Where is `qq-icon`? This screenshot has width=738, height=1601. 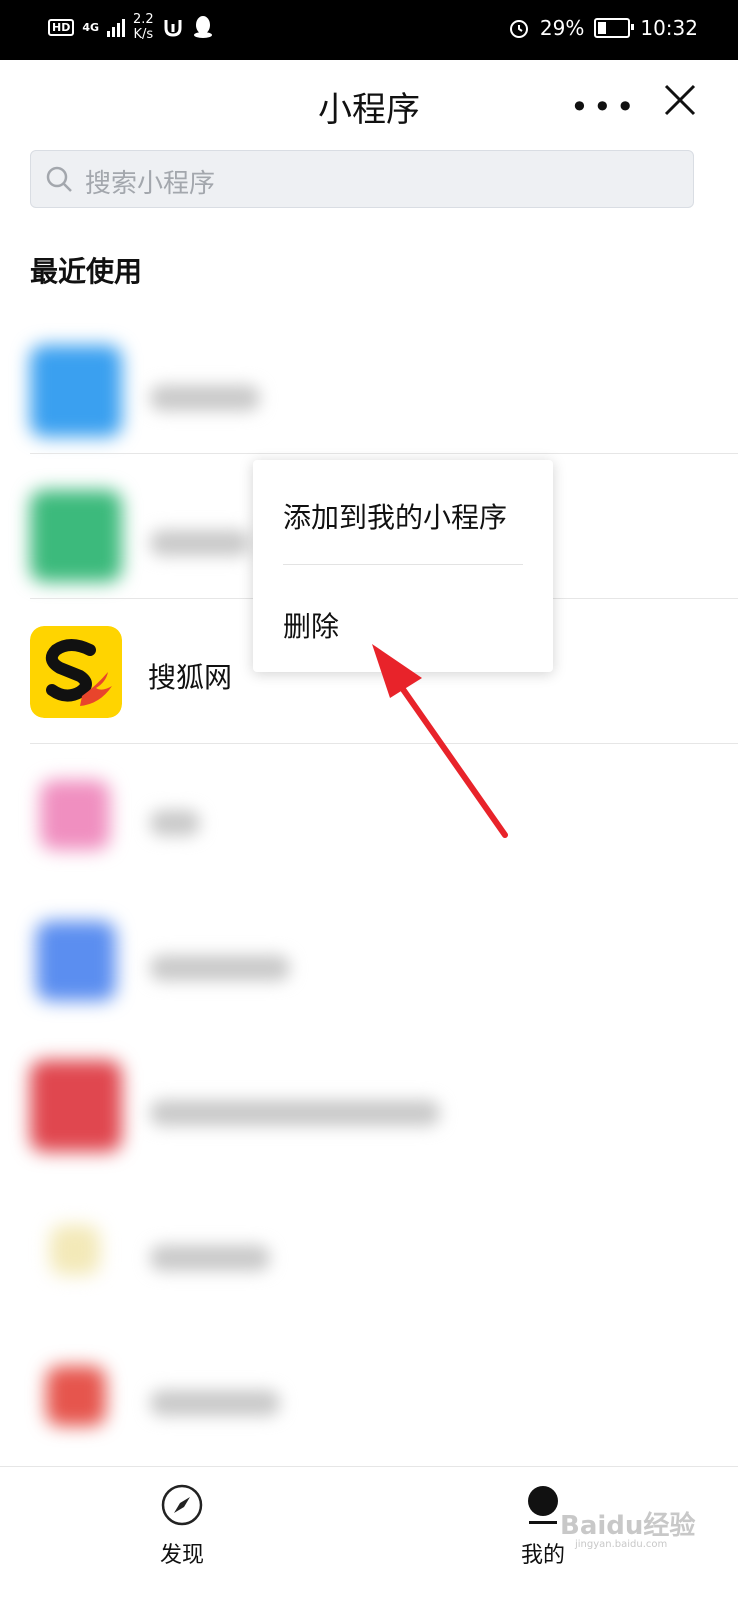 qq-icon is located at coordinates (202, 27).